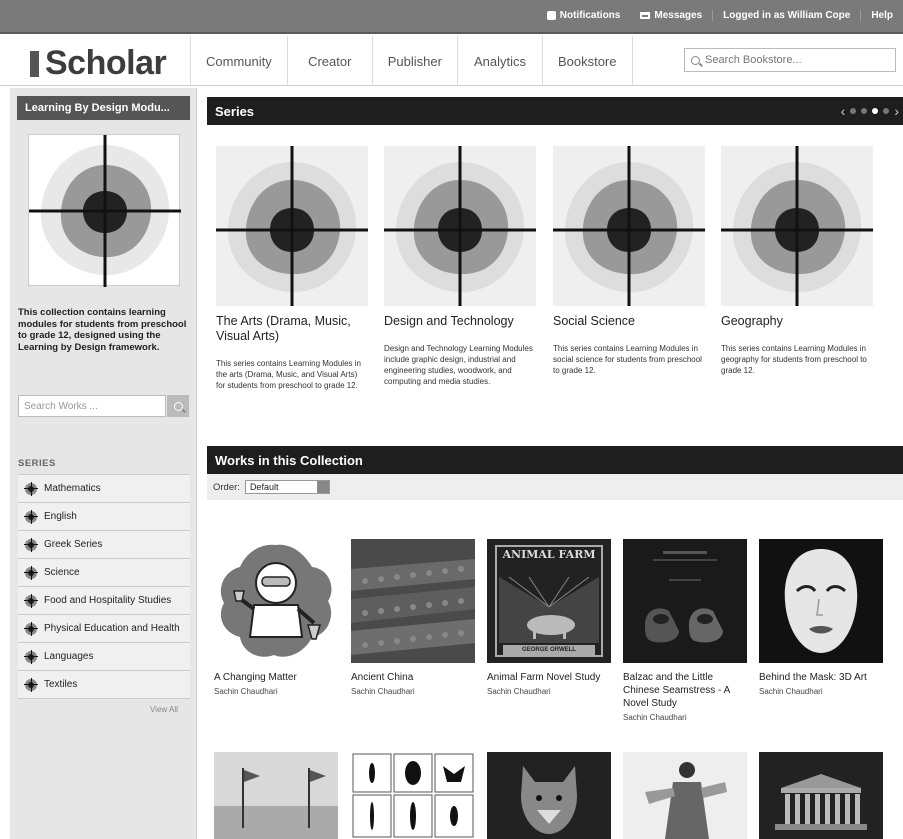  I want to click on sidebar-series-greek: Greek Series, so click(104, 545).